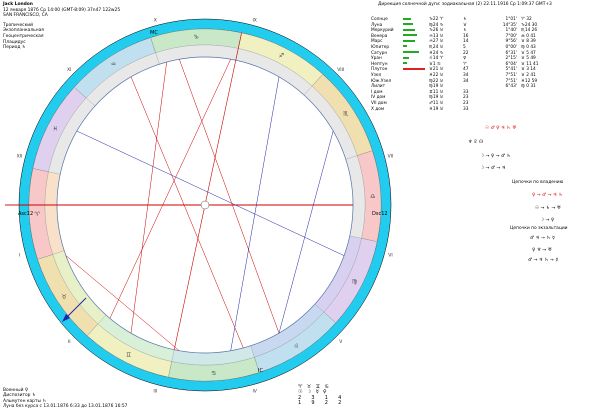 This screenshot has height=413, width=594. Describe the element at coordinates (281, 55) in the screenshot. I see `sign-glyph: ♐` at that location.